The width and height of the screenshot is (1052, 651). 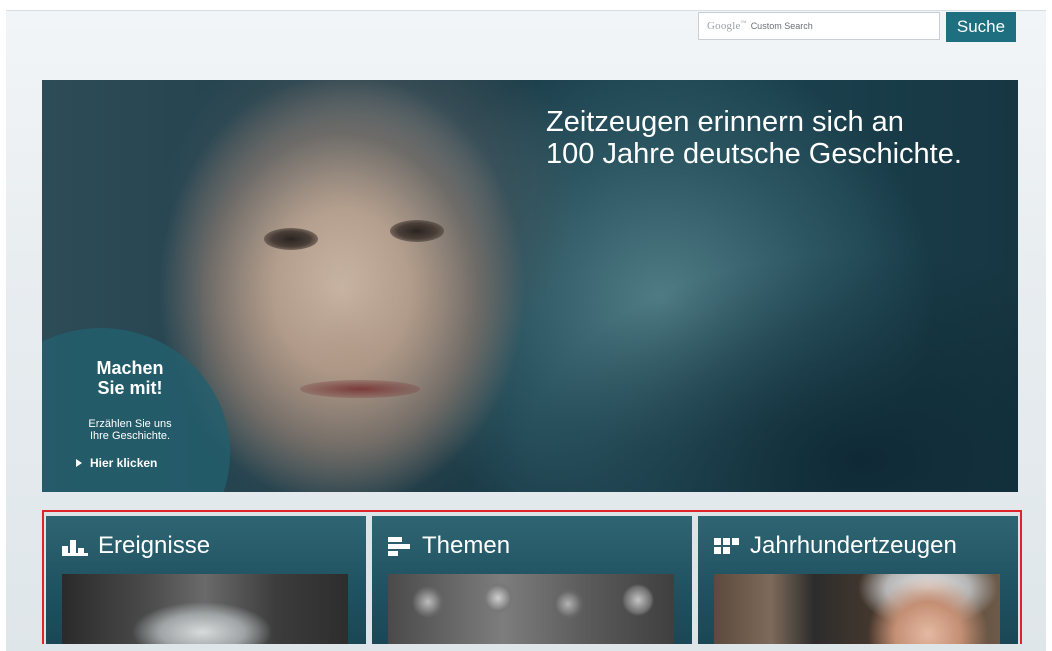 What do you see at coordinates (531, 609) in the screenshot?
I see `themes-photo` at bounding box center [531, 609].